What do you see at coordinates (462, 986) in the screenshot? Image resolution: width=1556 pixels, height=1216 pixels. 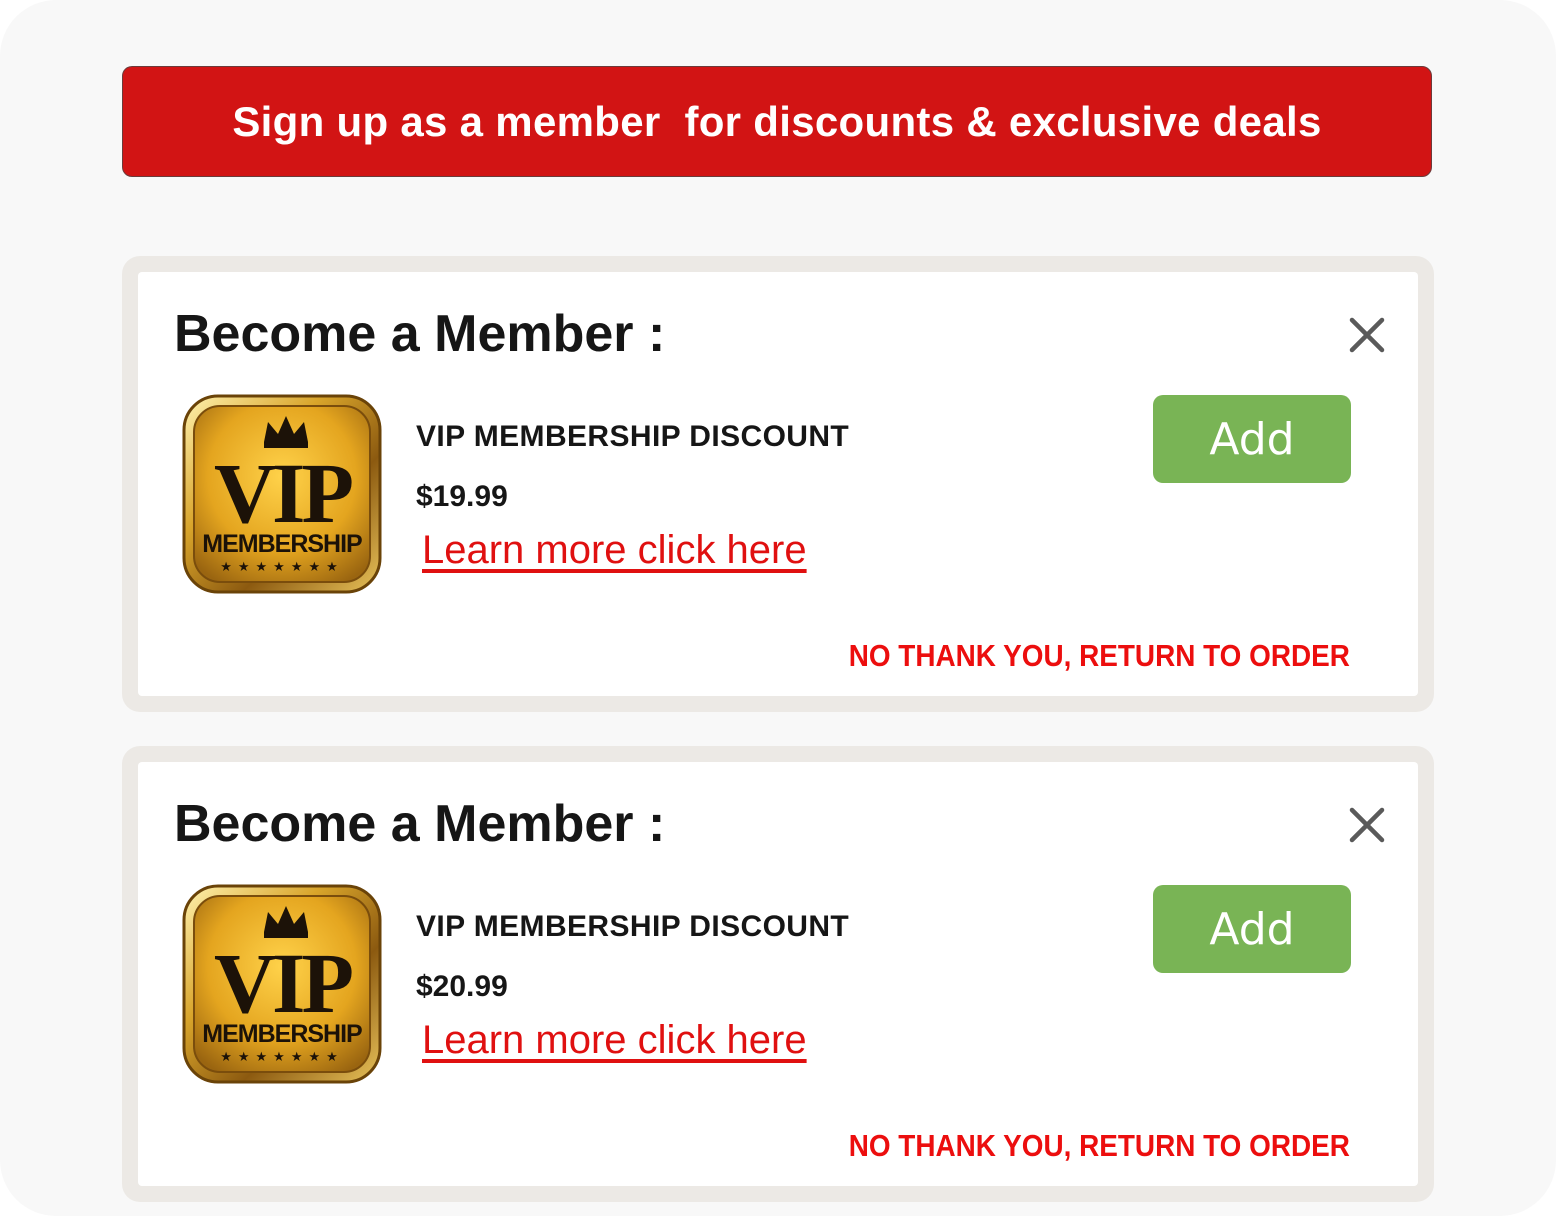 I see `price: $20.99` at bounding box center [462, 986].